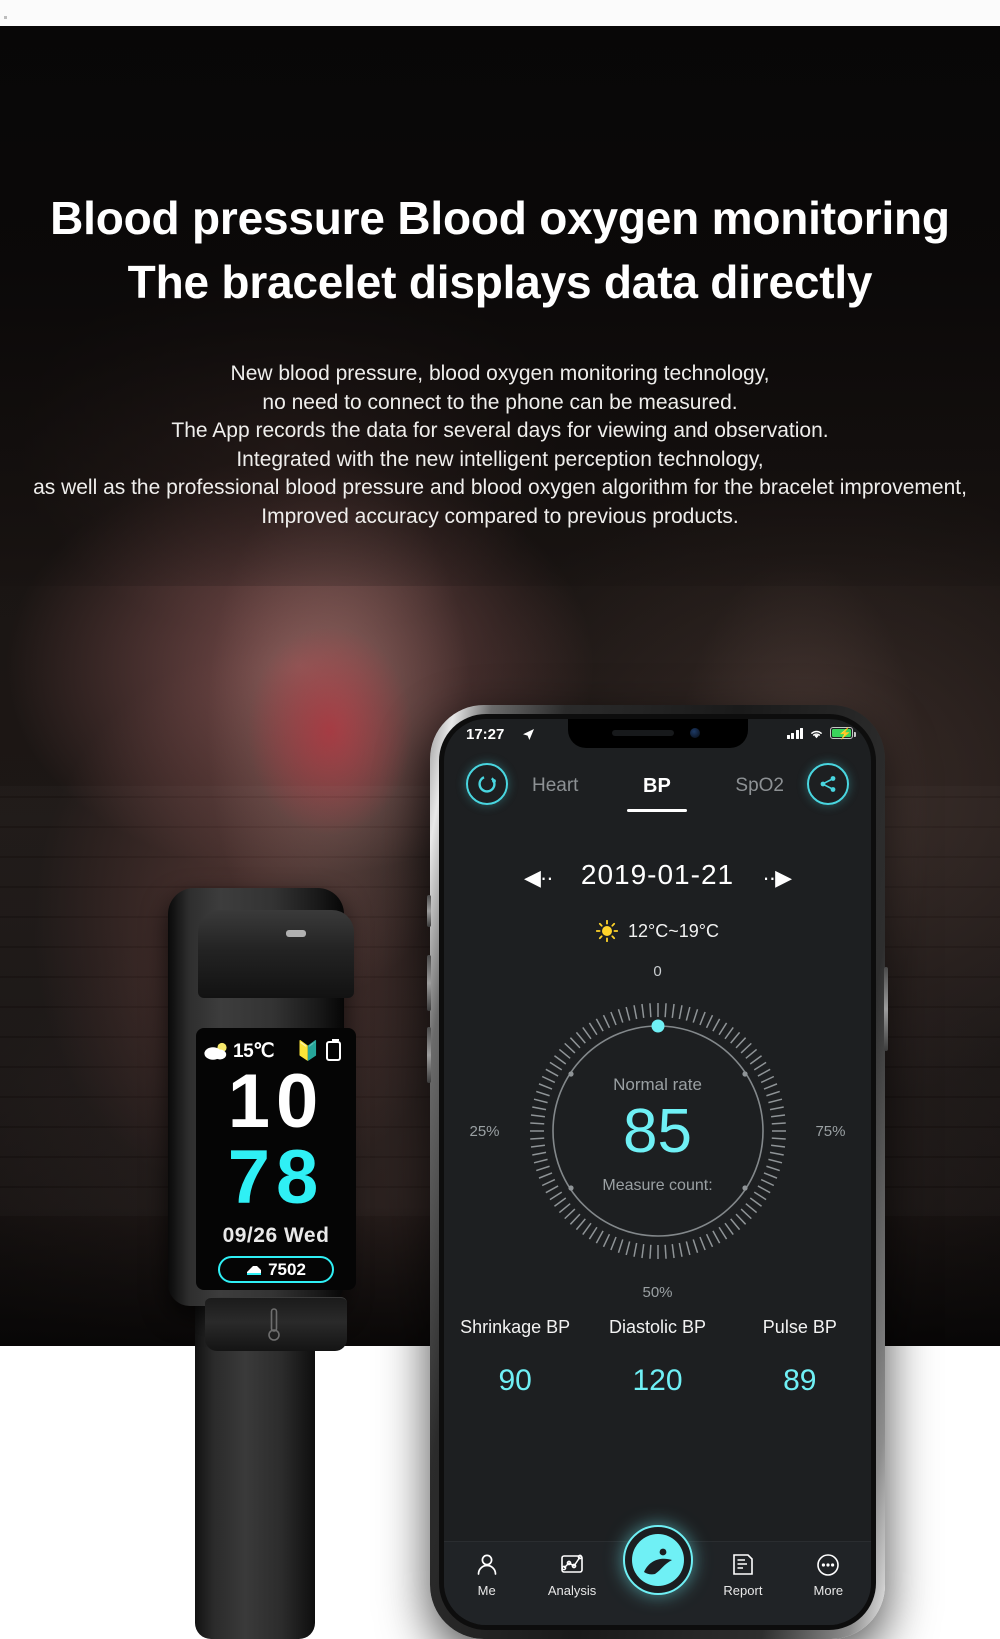 This screenshot has height=1639, width=1000. Describe the element at coordinates (657, 1185) in the screenshot. I see `gauge-measure-count-label: Measure count:` at that location.